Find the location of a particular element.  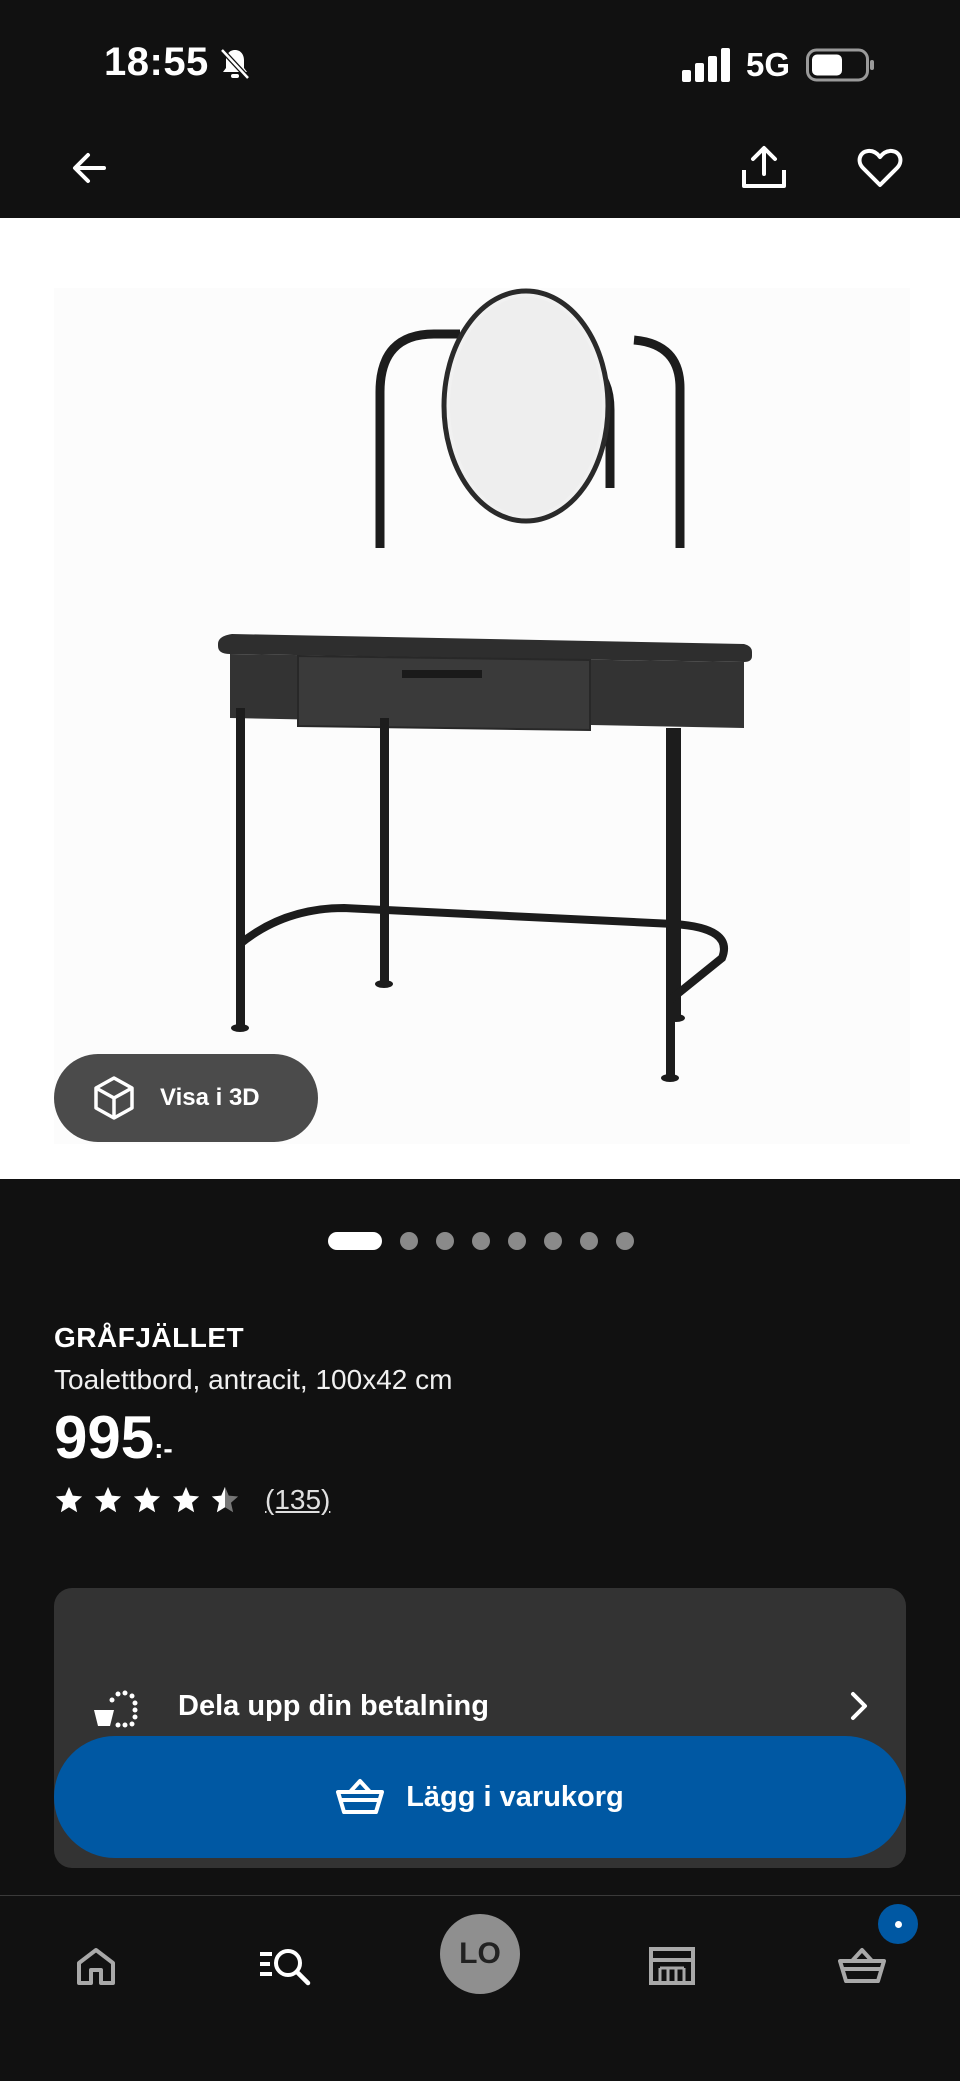

battery-icon is located at coordinates (840, 65).